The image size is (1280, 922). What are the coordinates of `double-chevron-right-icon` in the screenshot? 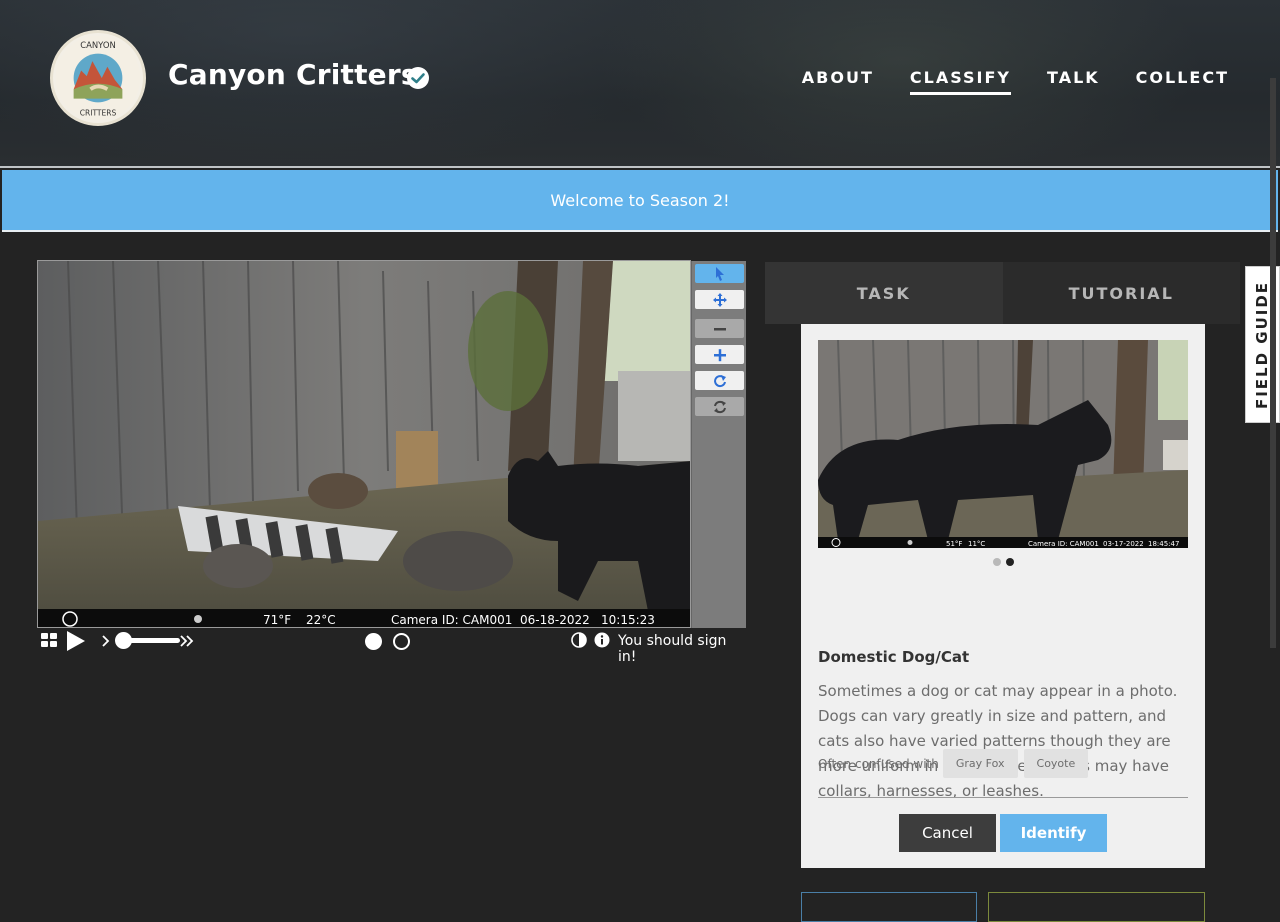 It's located at (187, 641).